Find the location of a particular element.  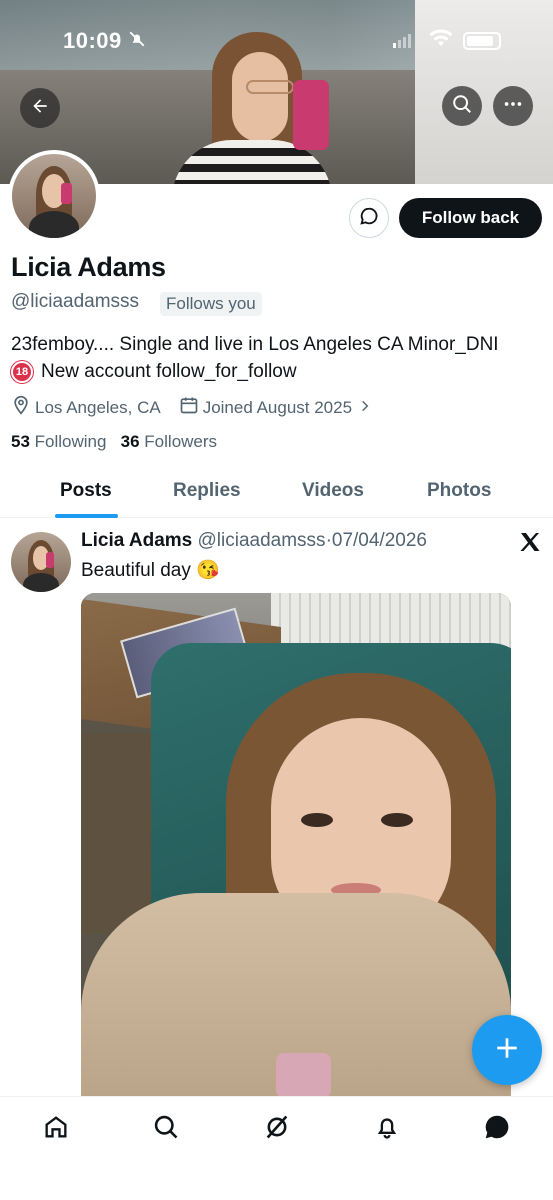

follow-back-button: Follow back is located at coordinates (470, 218).